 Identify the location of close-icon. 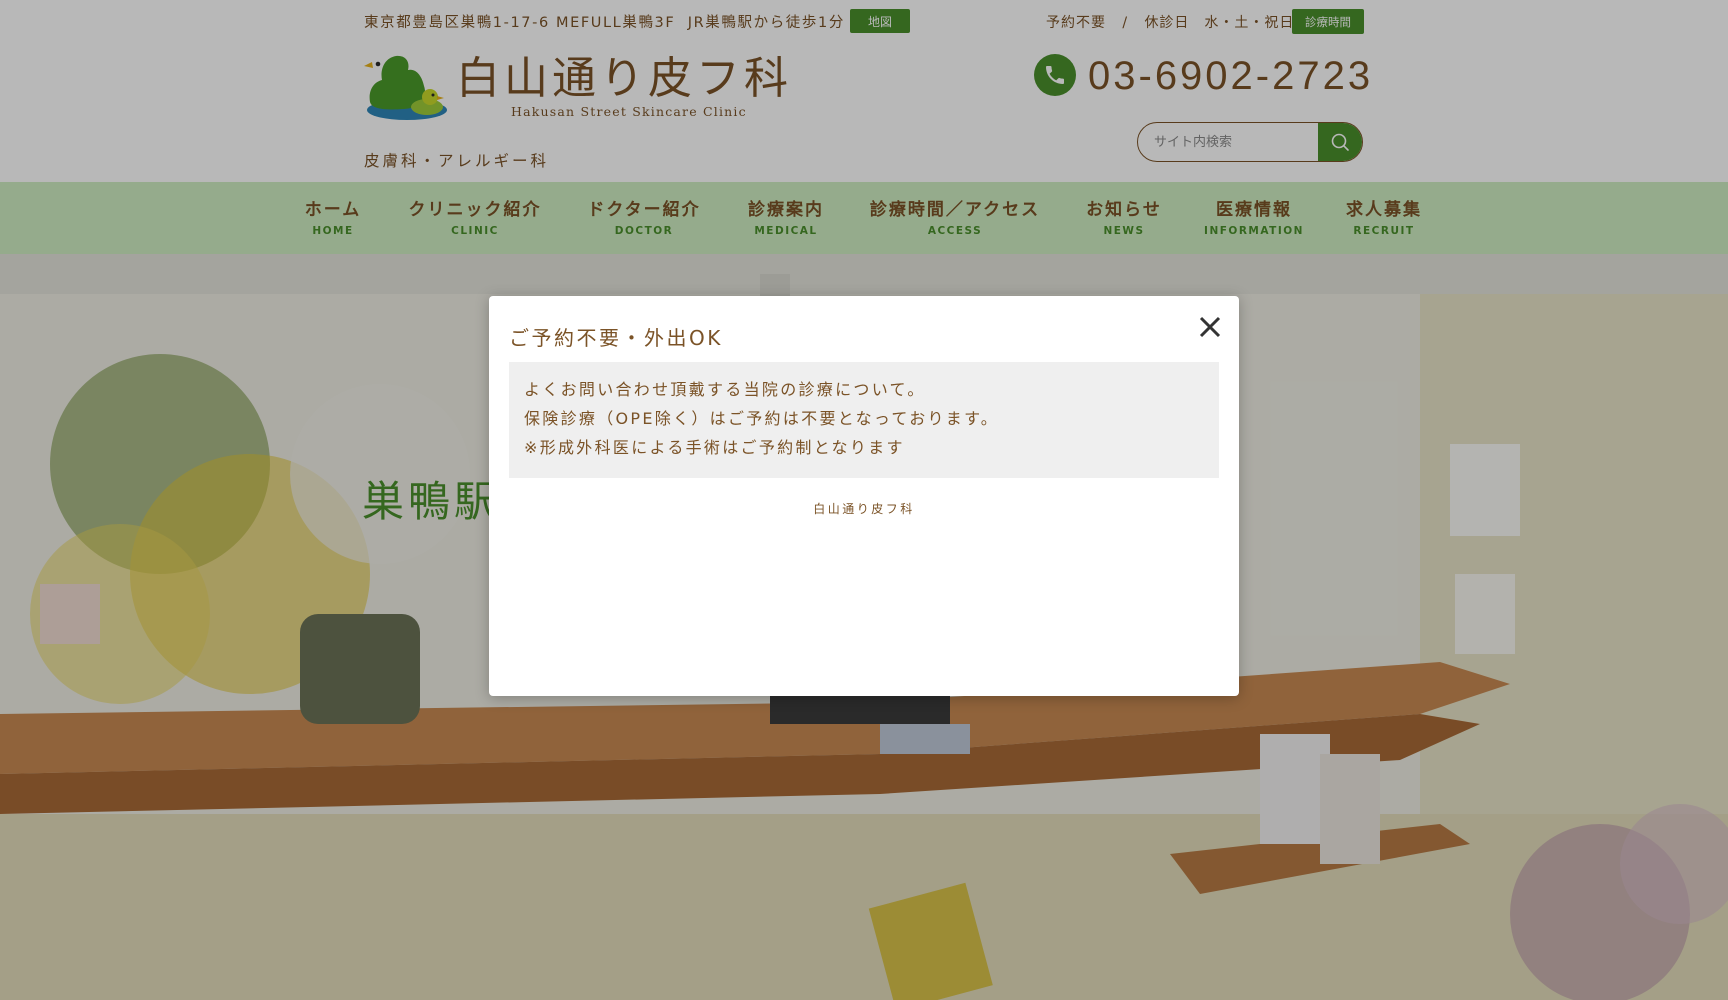
(1210, 327).